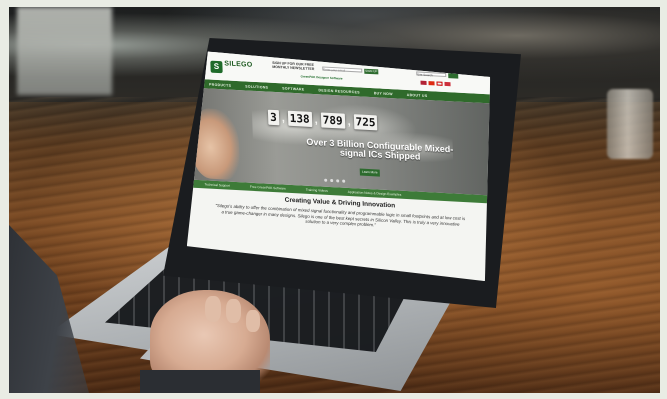 The height and width of the screenshot is (399, 667). What do you see at coordinates (238, 64) in the screenshot?
I see `site-logo: SILEGO` at bounding box center [238, 64].